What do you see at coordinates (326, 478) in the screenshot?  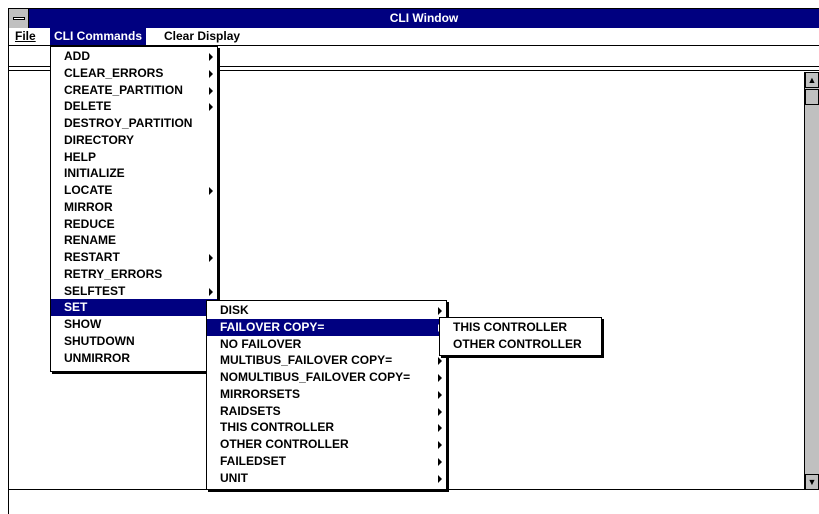 I see `set-item-unit: UNIT` at bounding box center [326, 478].